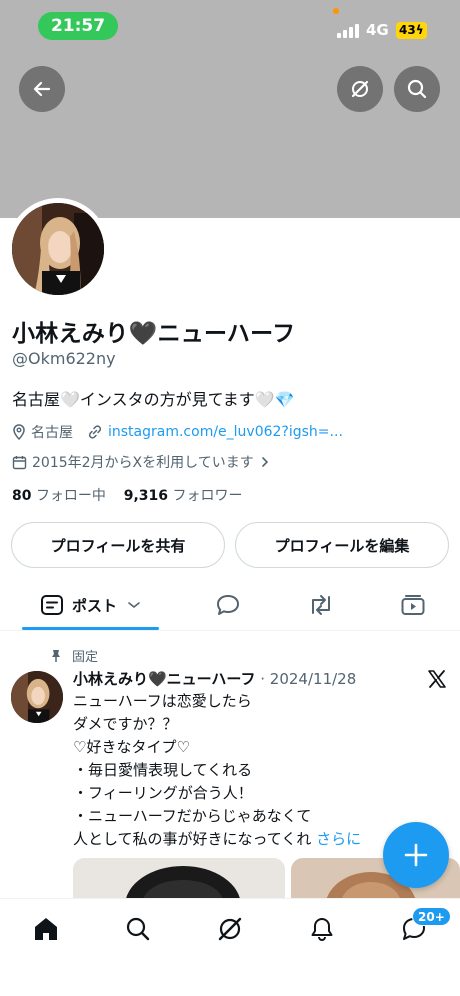 The height and width of the screenshot is (996, 460). I want to click on follow-counts: 80 フォロー中 9,316 フォロワー, so click(127, 495).